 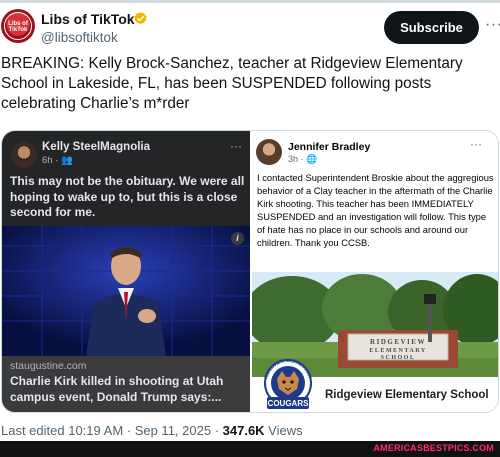 I want to click on logo-team-name: COUGARS, so click(x=289, y=403).